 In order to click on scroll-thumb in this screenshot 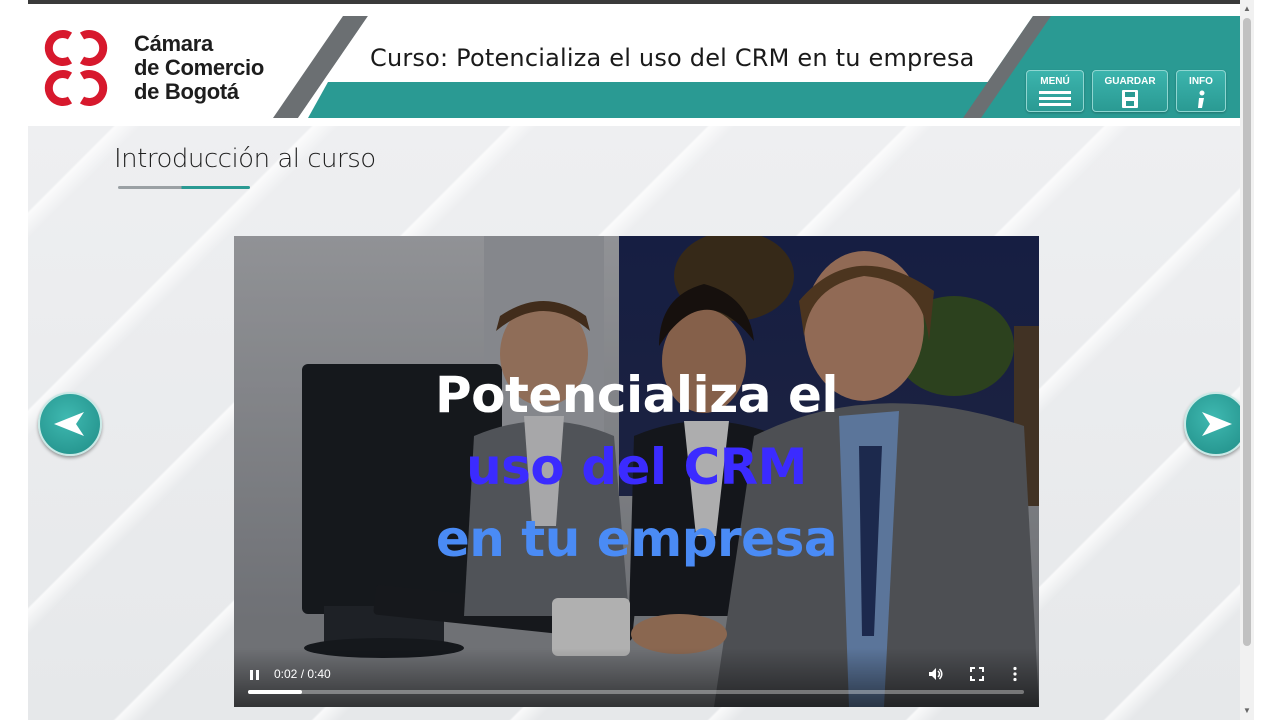, I will do `click(1247, 332)`.